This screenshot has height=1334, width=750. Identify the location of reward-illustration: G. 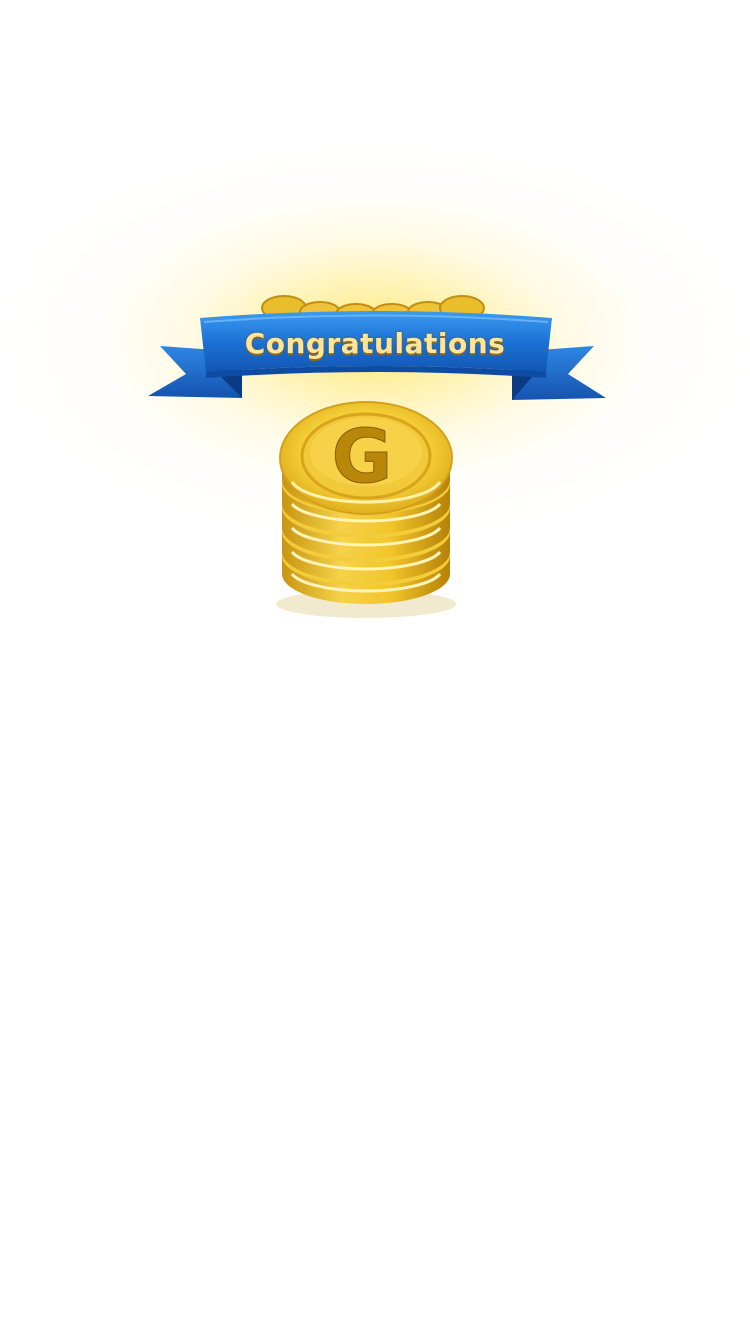
(377, 456).